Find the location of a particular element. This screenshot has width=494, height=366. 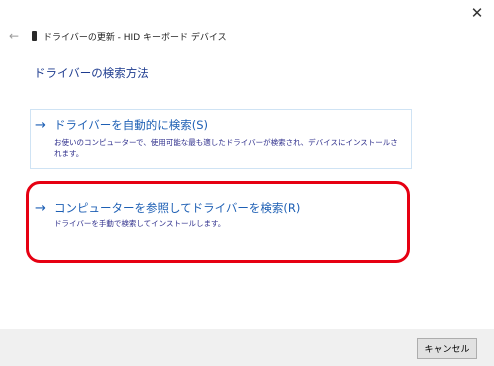

close-icon: ✕ is located at coordinates (477, 13).